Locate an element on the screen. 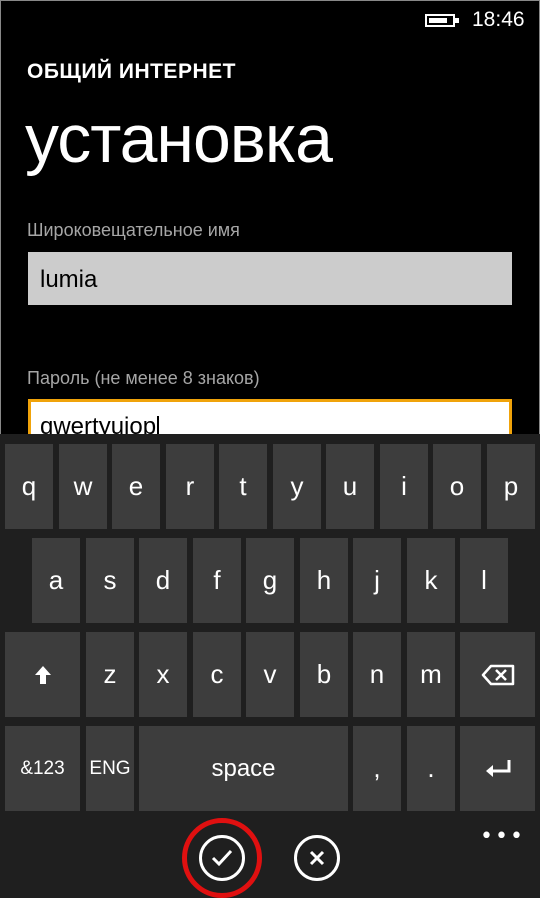 Image resolution: width=540 pixels, height=898 pixels. broadcast-name-field: lumia is located at coordinates (270, 278).